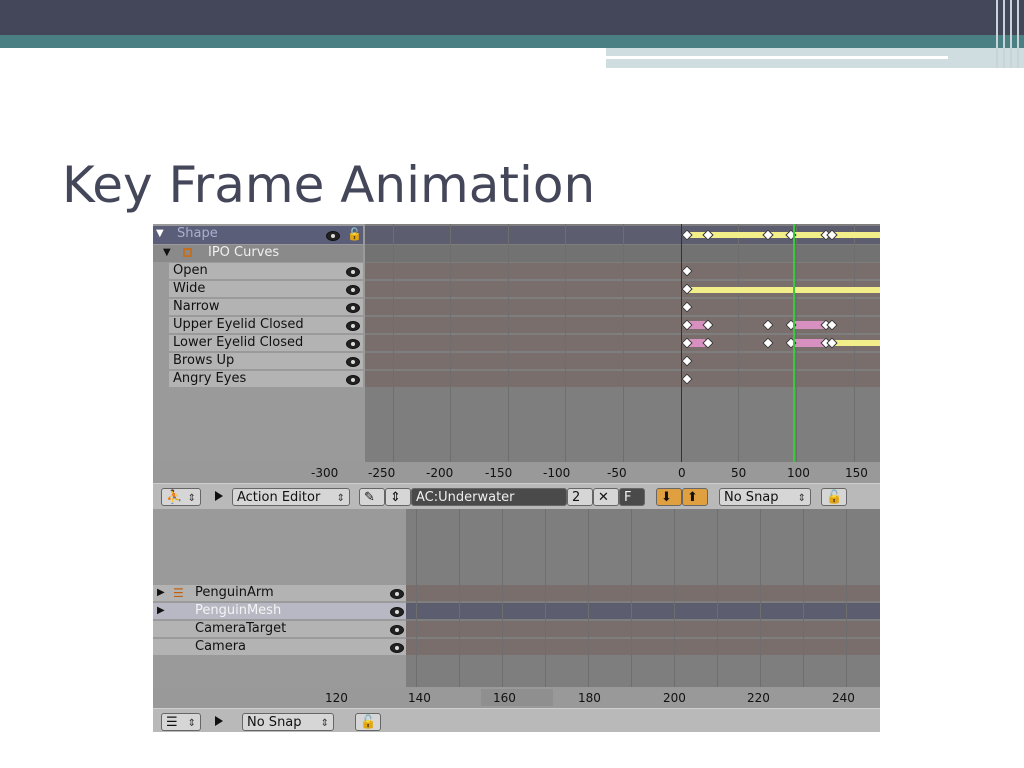 Image resolution: width=1024 pixels, height=768 pixels. Describe the element at coordinates (516, 720) in the screenshot. I see `nla-editor-header: ☰ ⇕ No Snap ⇕ 🔓` at that location.